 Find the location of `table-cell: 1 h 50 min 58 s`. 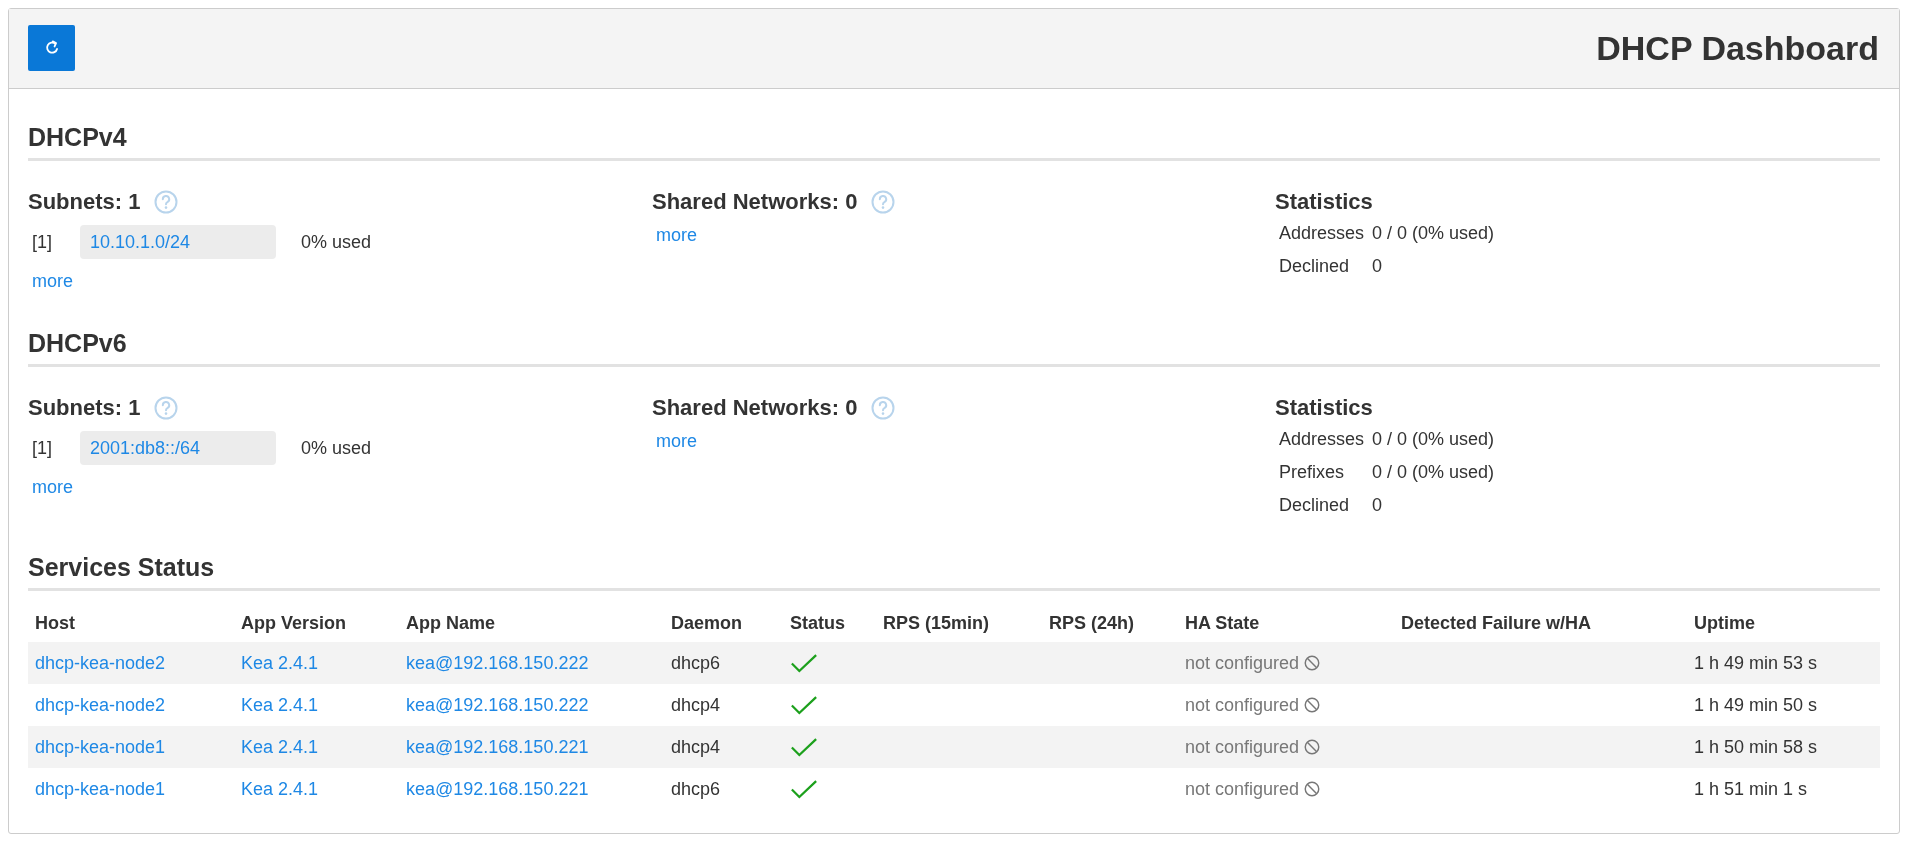

table-cell: 1 h 50 min 58 s is located at coordinates (1783, 747).